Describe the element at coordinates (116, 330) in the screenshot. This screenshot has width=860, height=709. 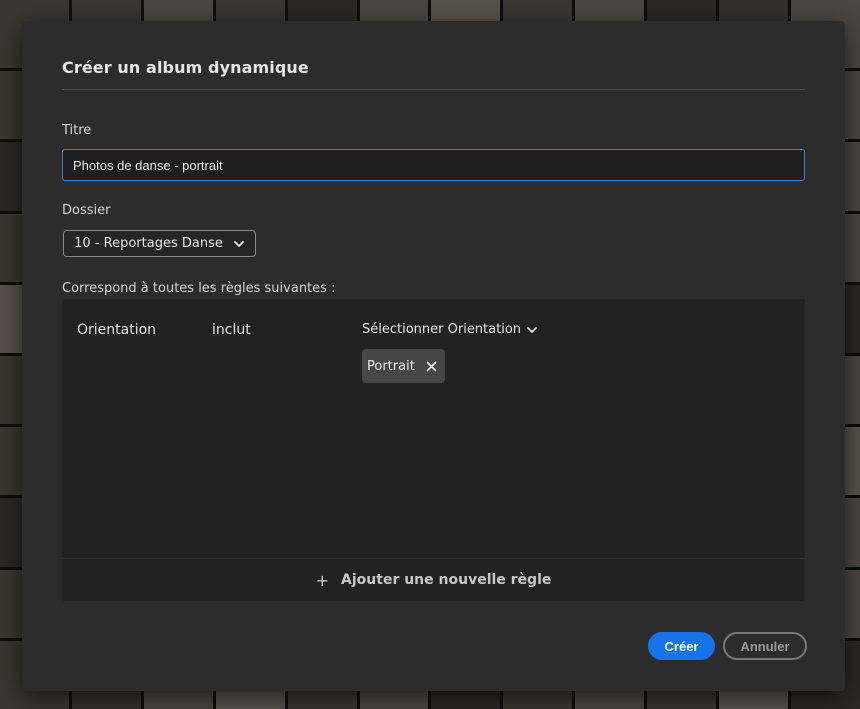
I see `rule-field-name: Orientation` at that location.